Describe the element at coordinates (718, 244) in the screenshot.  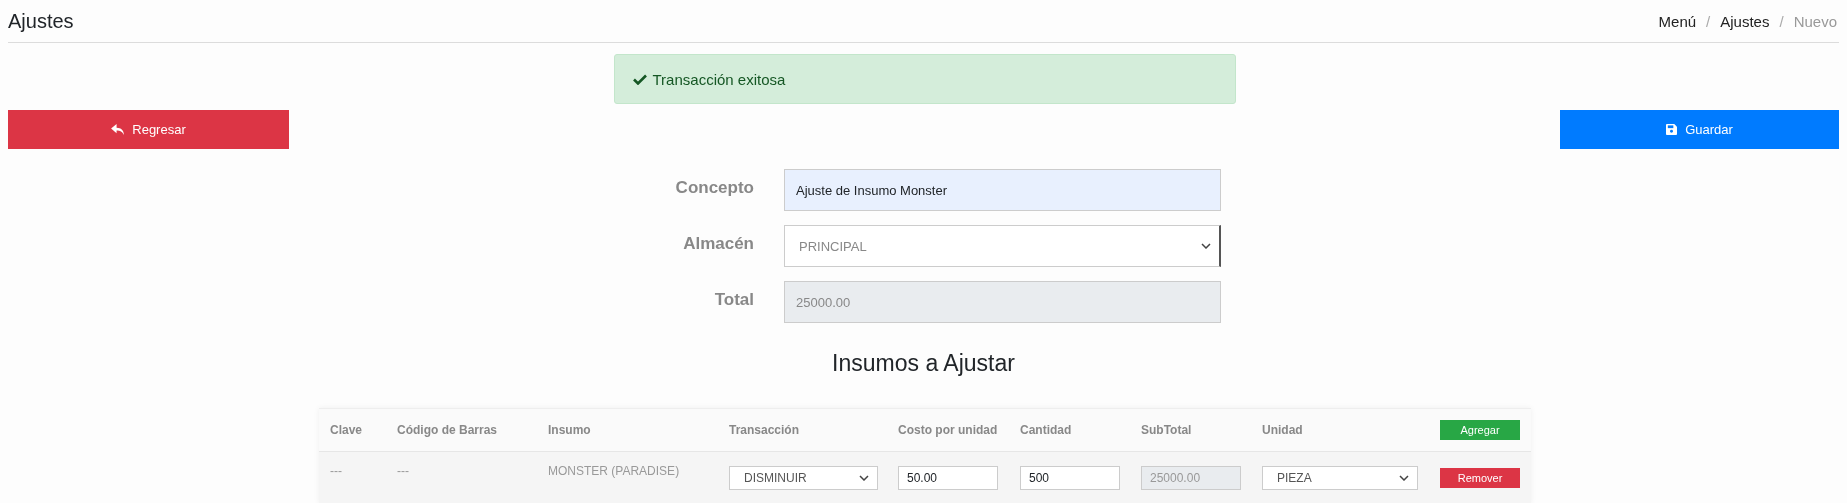
I see `field-label: Almacén` at that location.